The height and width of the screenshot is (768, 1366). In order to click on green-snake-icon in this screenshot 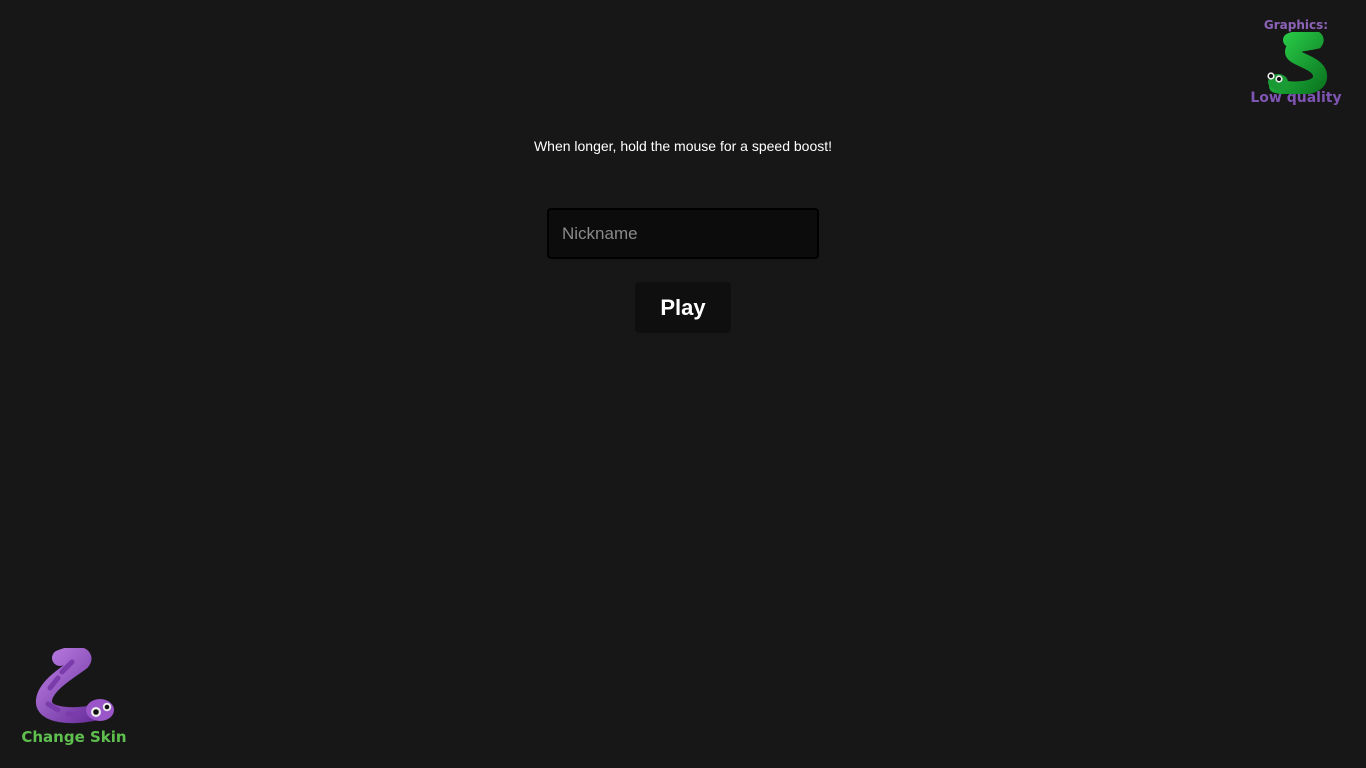, I will do `click(1297, 63)`.